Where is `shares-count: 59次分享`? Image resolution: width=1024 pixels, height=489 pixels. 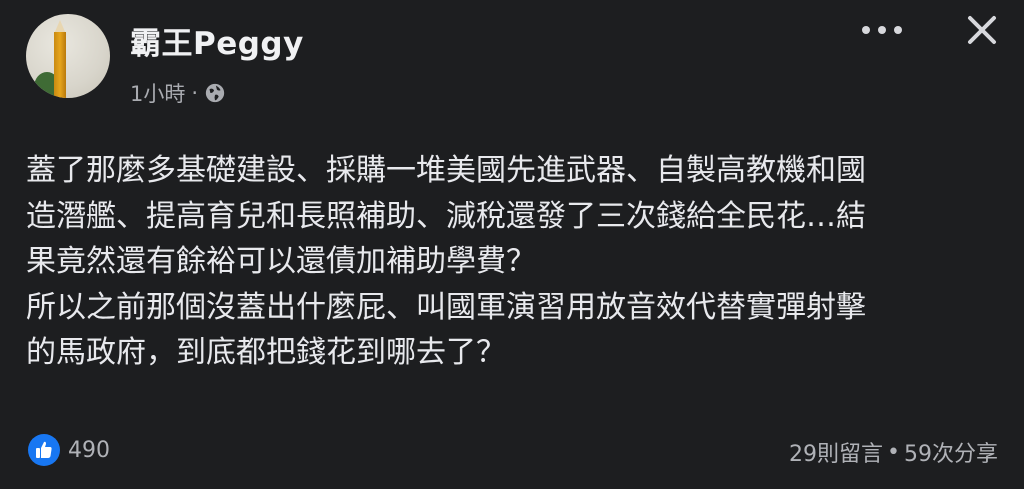 shares-count: 59次分享 is located at coordinates (951, 452).